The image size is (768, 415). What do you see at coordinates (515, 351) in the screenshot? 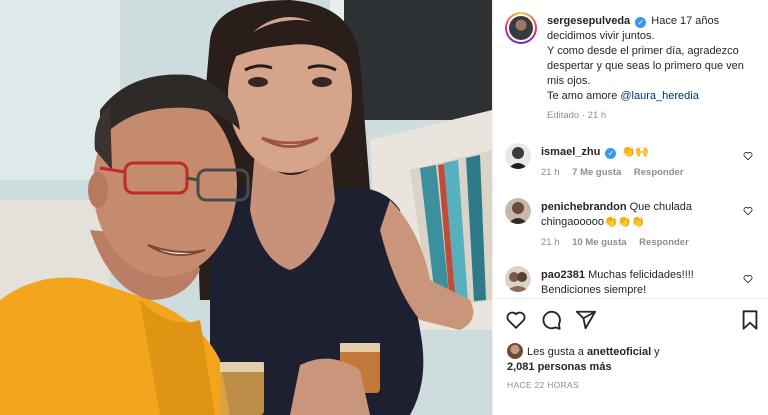
I see `liker-avatar` at bounding box center [515, 351].